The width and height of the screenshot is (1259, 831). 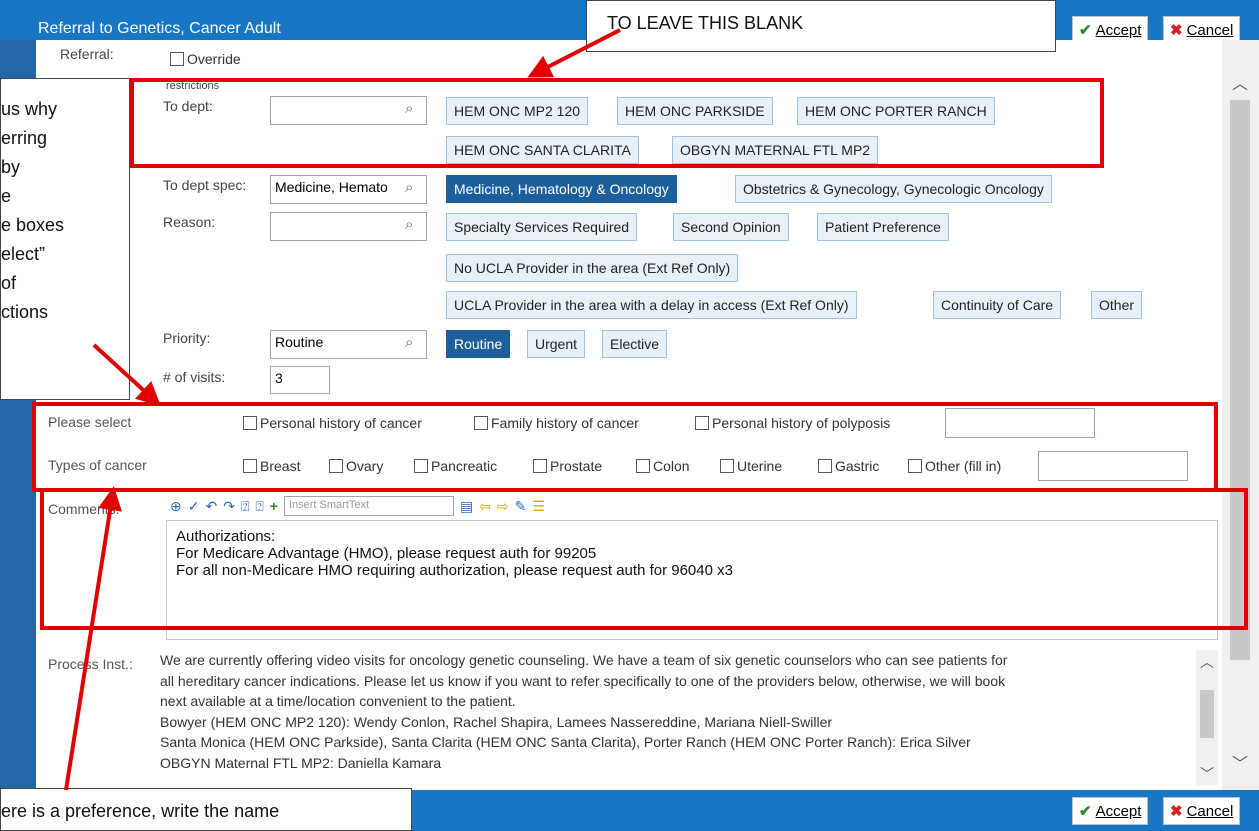 I want to click on process-inst-scrollbar: ︿ ﹀, so click(x=1207, y=717).